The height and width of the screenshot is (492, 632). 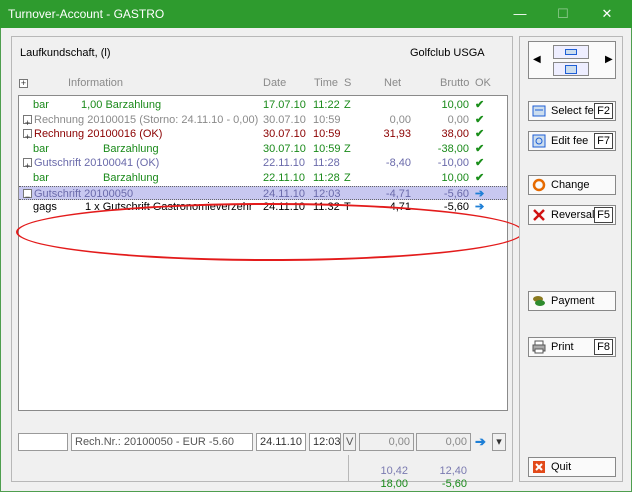 What do you see at coordinates (162, 442) in the screenshot?
I see `invoice-field: Rech.Nr.: 20100050 - EUR -5.60` at bounding box center [162, 442].